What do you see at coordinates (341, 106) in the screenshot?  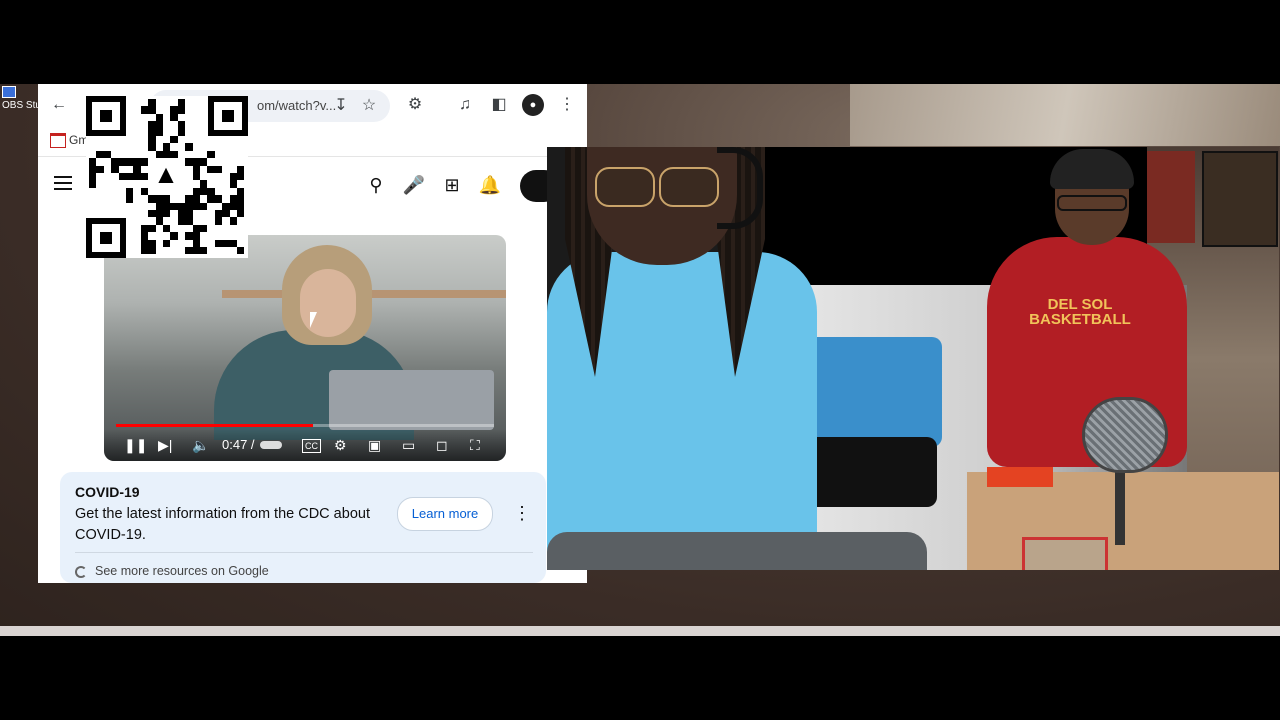 I see `install-icon: ↧` at bounding box center [341, 106].